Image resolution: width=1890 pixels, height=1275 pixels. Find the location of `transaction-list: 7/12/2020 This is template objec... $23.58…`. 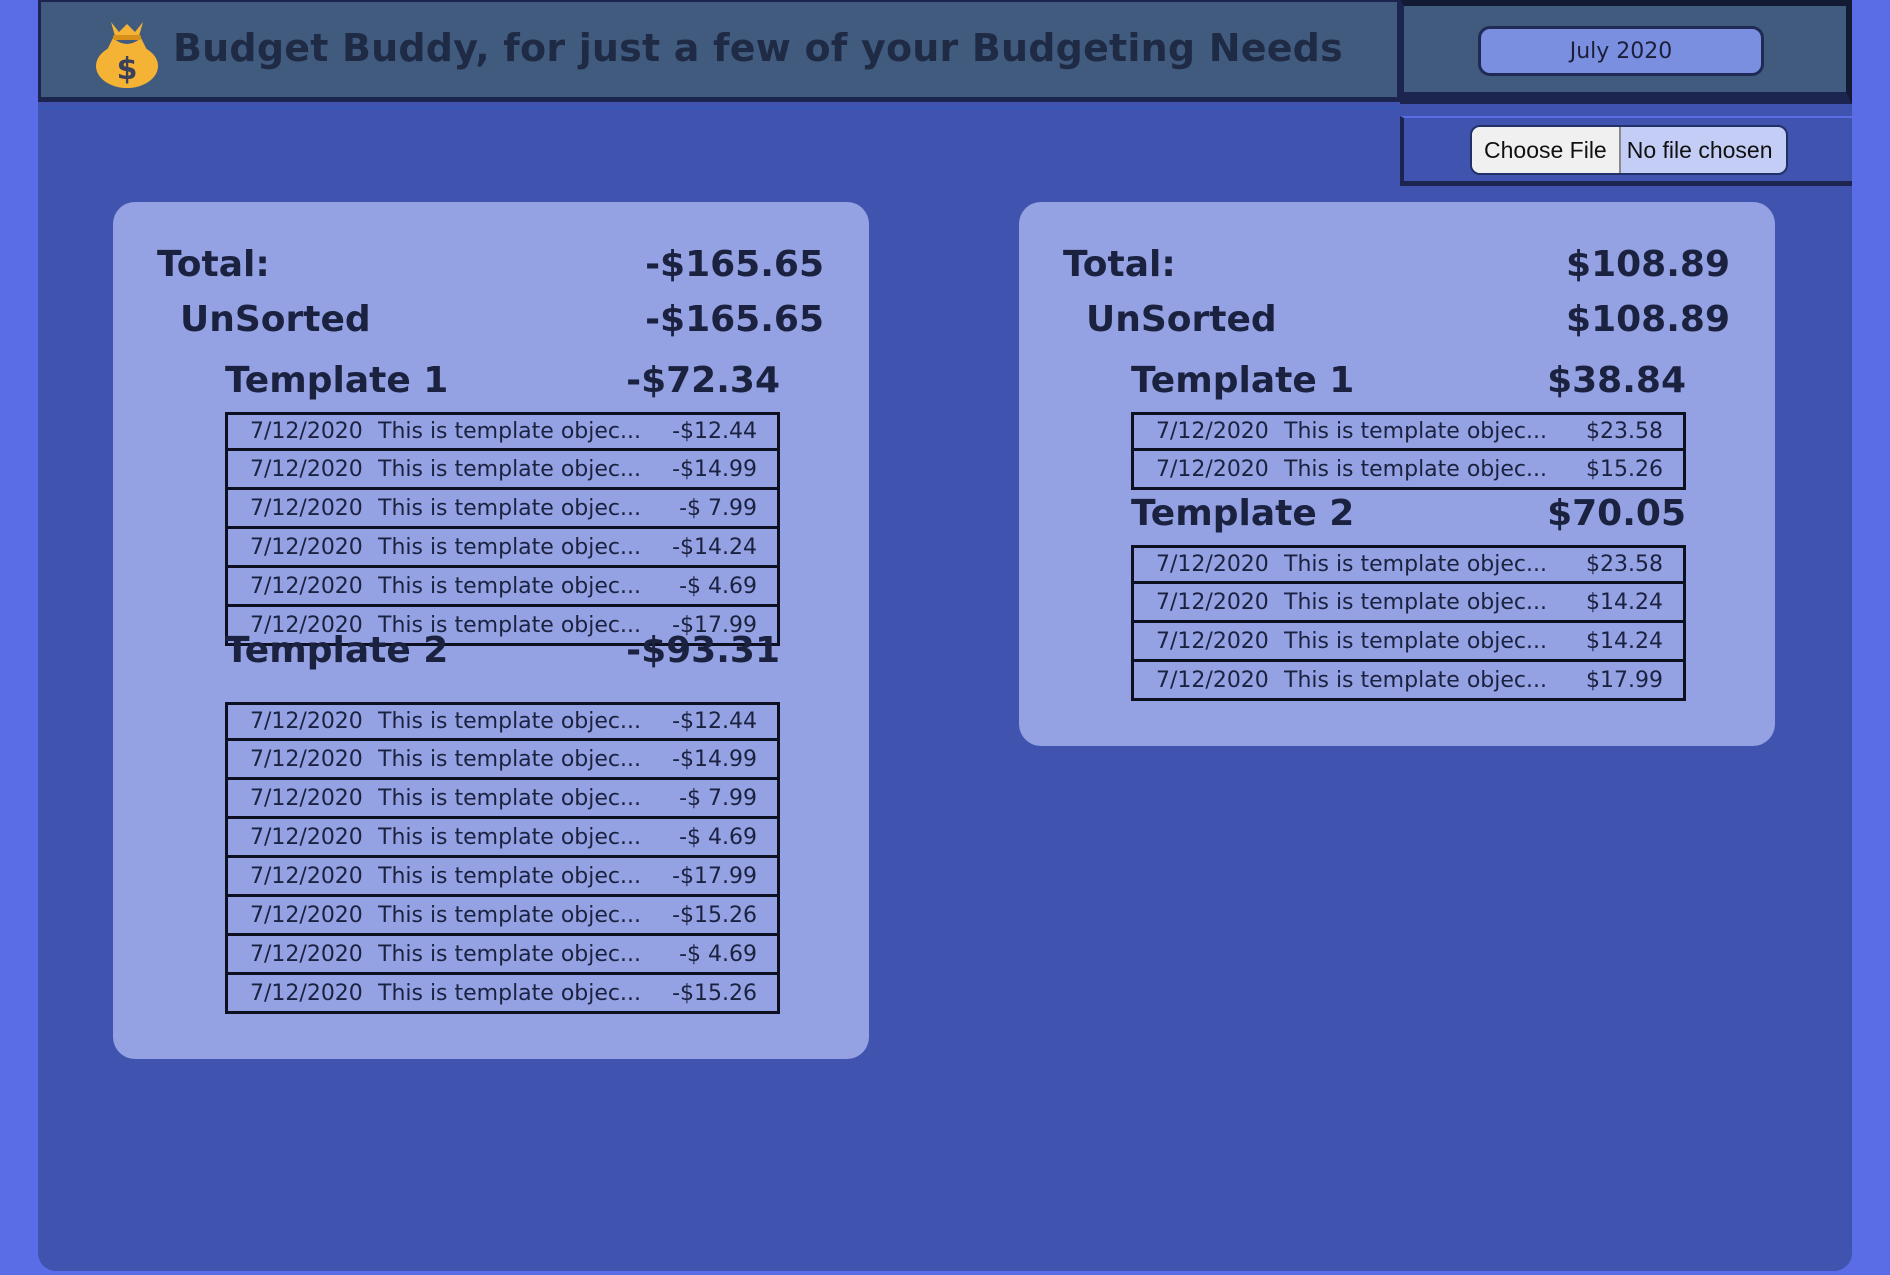

transaction-list: 7/12/2020 This is template objec... $23.58… is located at coordinates (1408, 451).